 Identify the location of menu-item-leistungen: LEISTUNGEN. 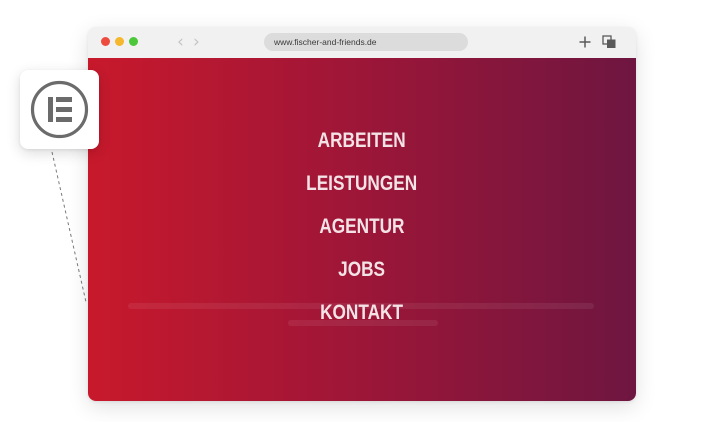
(362, 184).